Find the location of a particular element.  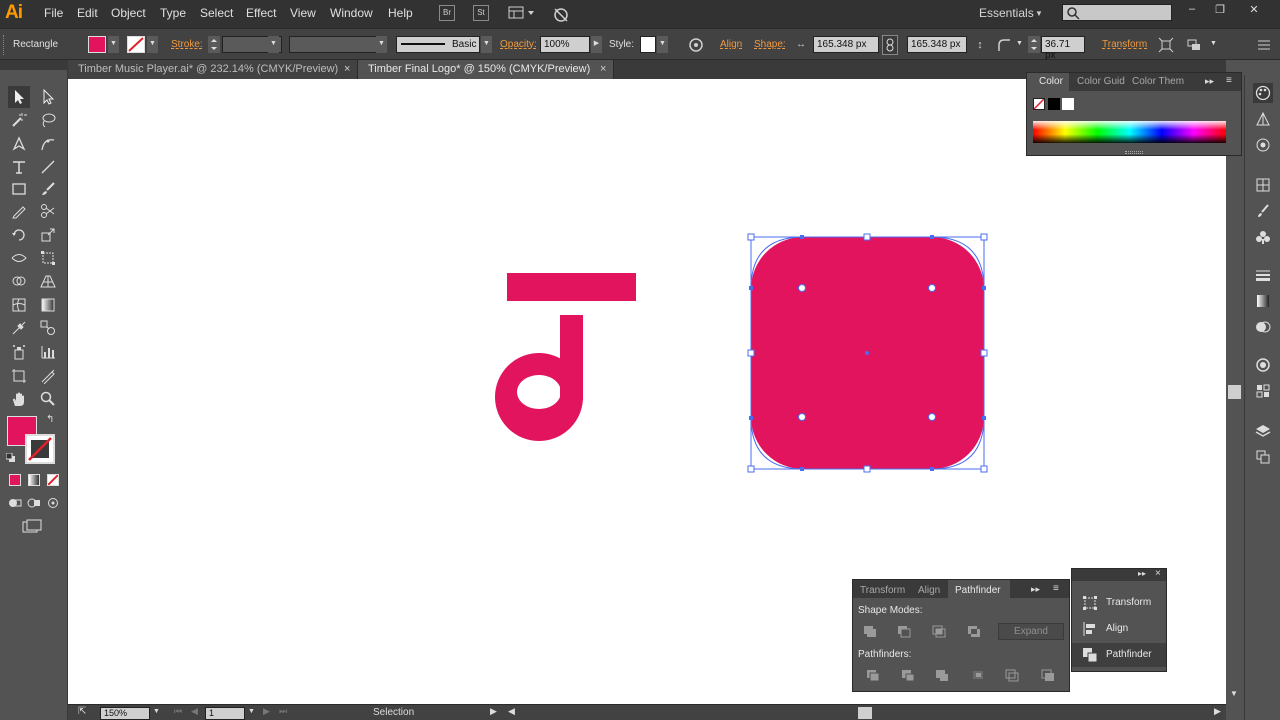

note-flag-bar is located at coordinates (571, 287).